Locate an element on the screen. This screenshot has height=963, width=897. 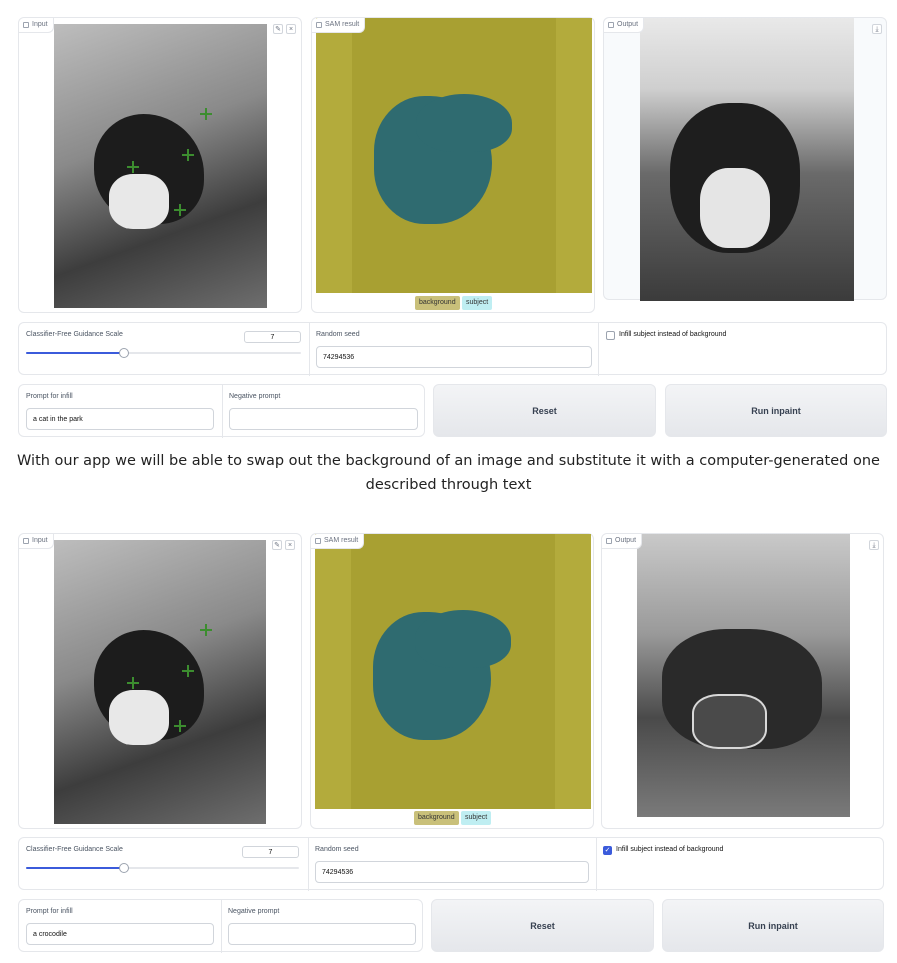
infill-checkbox: ✓ is located at coordinates (607, 850).